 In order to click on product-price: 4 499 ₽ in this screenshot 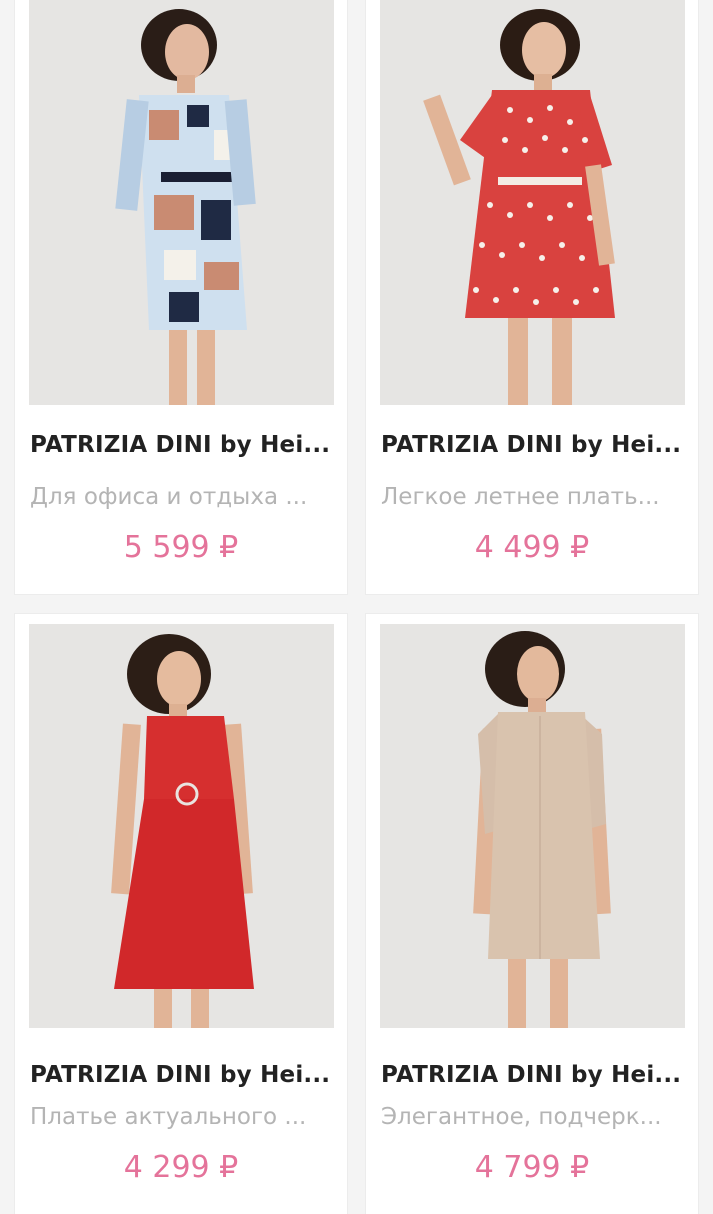, I will do `click(532, 547)`.